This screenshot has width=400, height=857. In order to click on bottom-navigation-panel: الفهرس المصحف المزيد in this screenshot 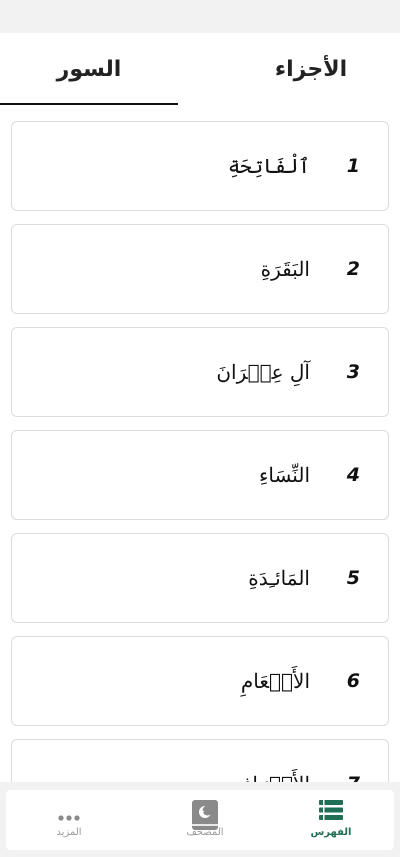, I will do `click(200, 820)`.